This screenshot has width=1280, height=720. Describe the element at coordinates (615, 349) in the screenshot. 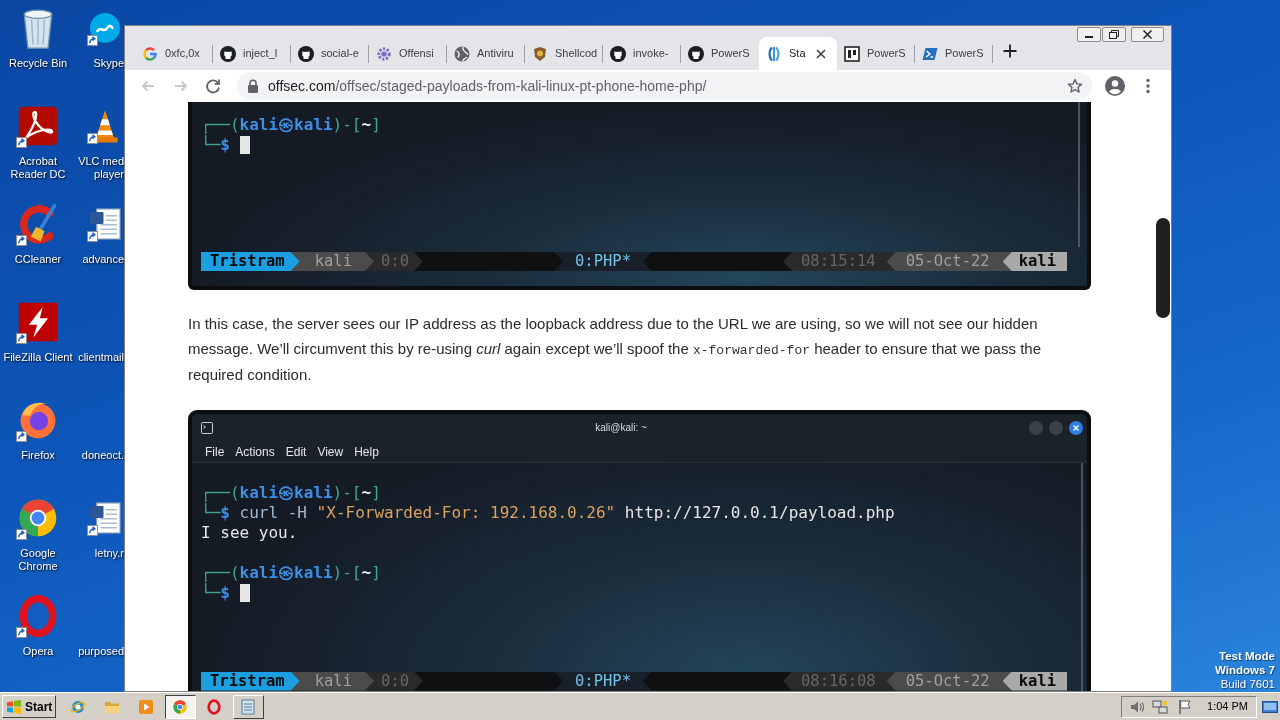

I see `body-text: In this case, the server sees our IP address as the loopback address due to the URL we are using, so we will not see our hidden message. We’ll circumvent this by re-using curl again except we’ll spoof the x-forwarded-for header to ensure that we pass the required condition.` at that location.